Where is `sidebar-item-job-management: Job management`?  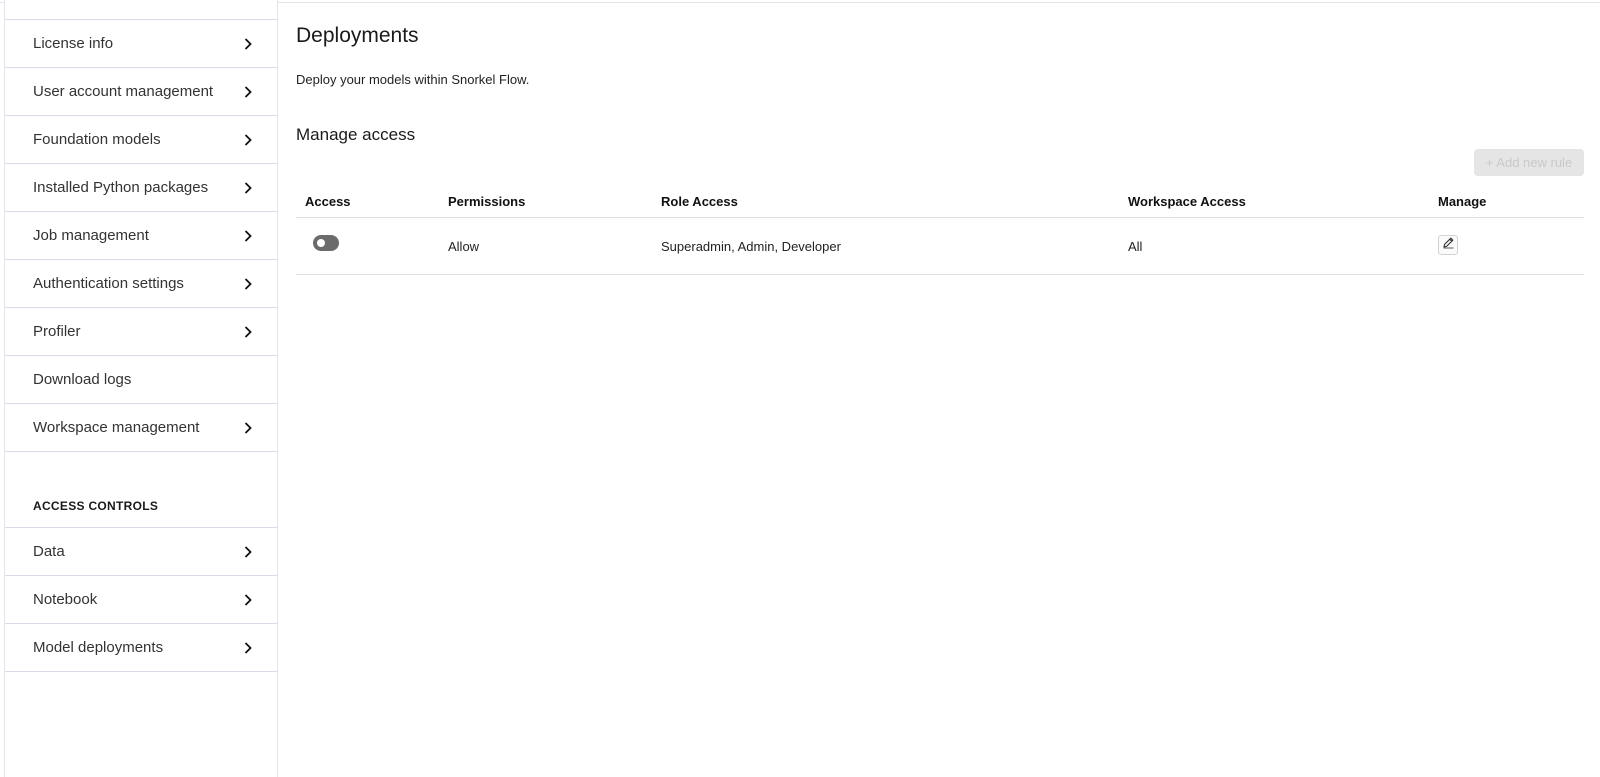
sidebar-item-job-management: Job management is located at coordinates (141, 236).